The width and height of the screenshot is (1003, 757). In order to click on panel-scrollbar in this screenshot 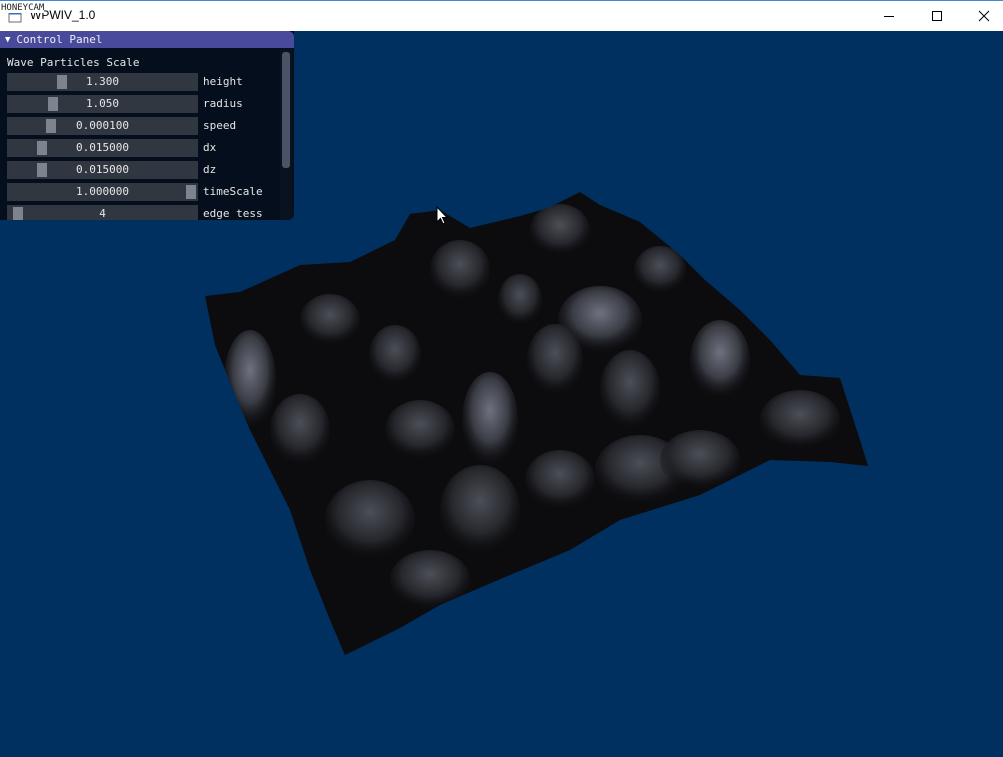, I will do `click(286, 134)`.